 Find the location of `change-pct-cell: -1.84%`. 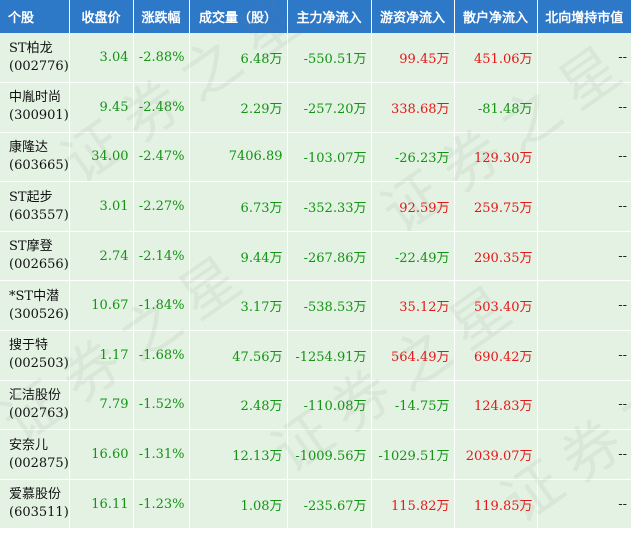

change-pct-cell: -1.84% is located at coordinates (161, 306).